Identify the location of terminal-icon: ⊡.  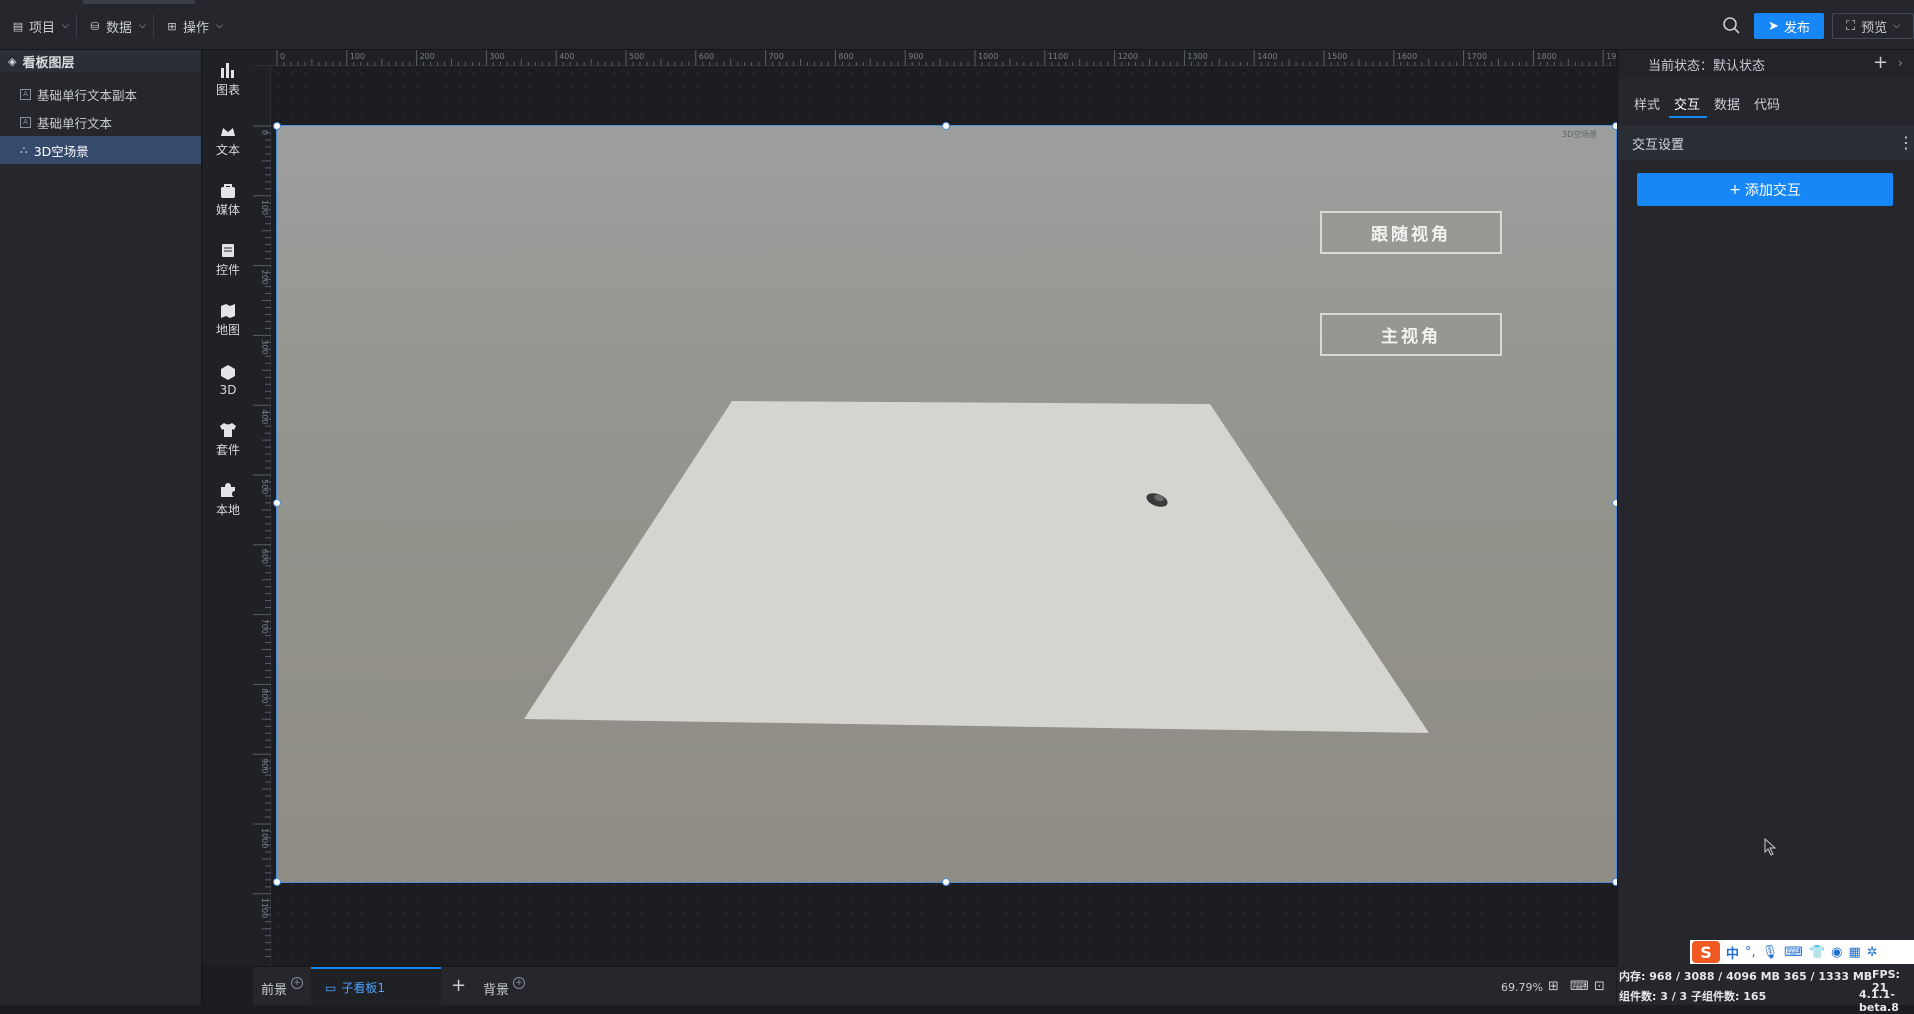
(1599, 986).